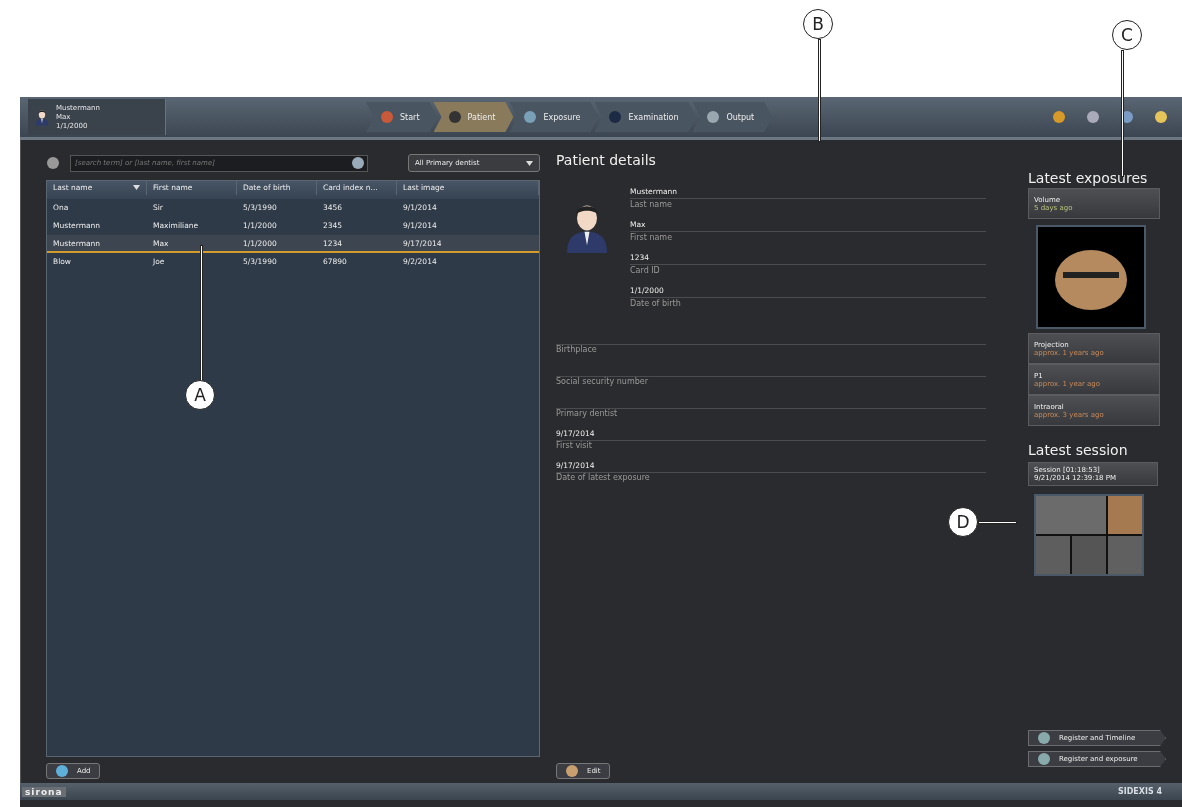  I want to click on field-label: Social security number, so click(602, 382).